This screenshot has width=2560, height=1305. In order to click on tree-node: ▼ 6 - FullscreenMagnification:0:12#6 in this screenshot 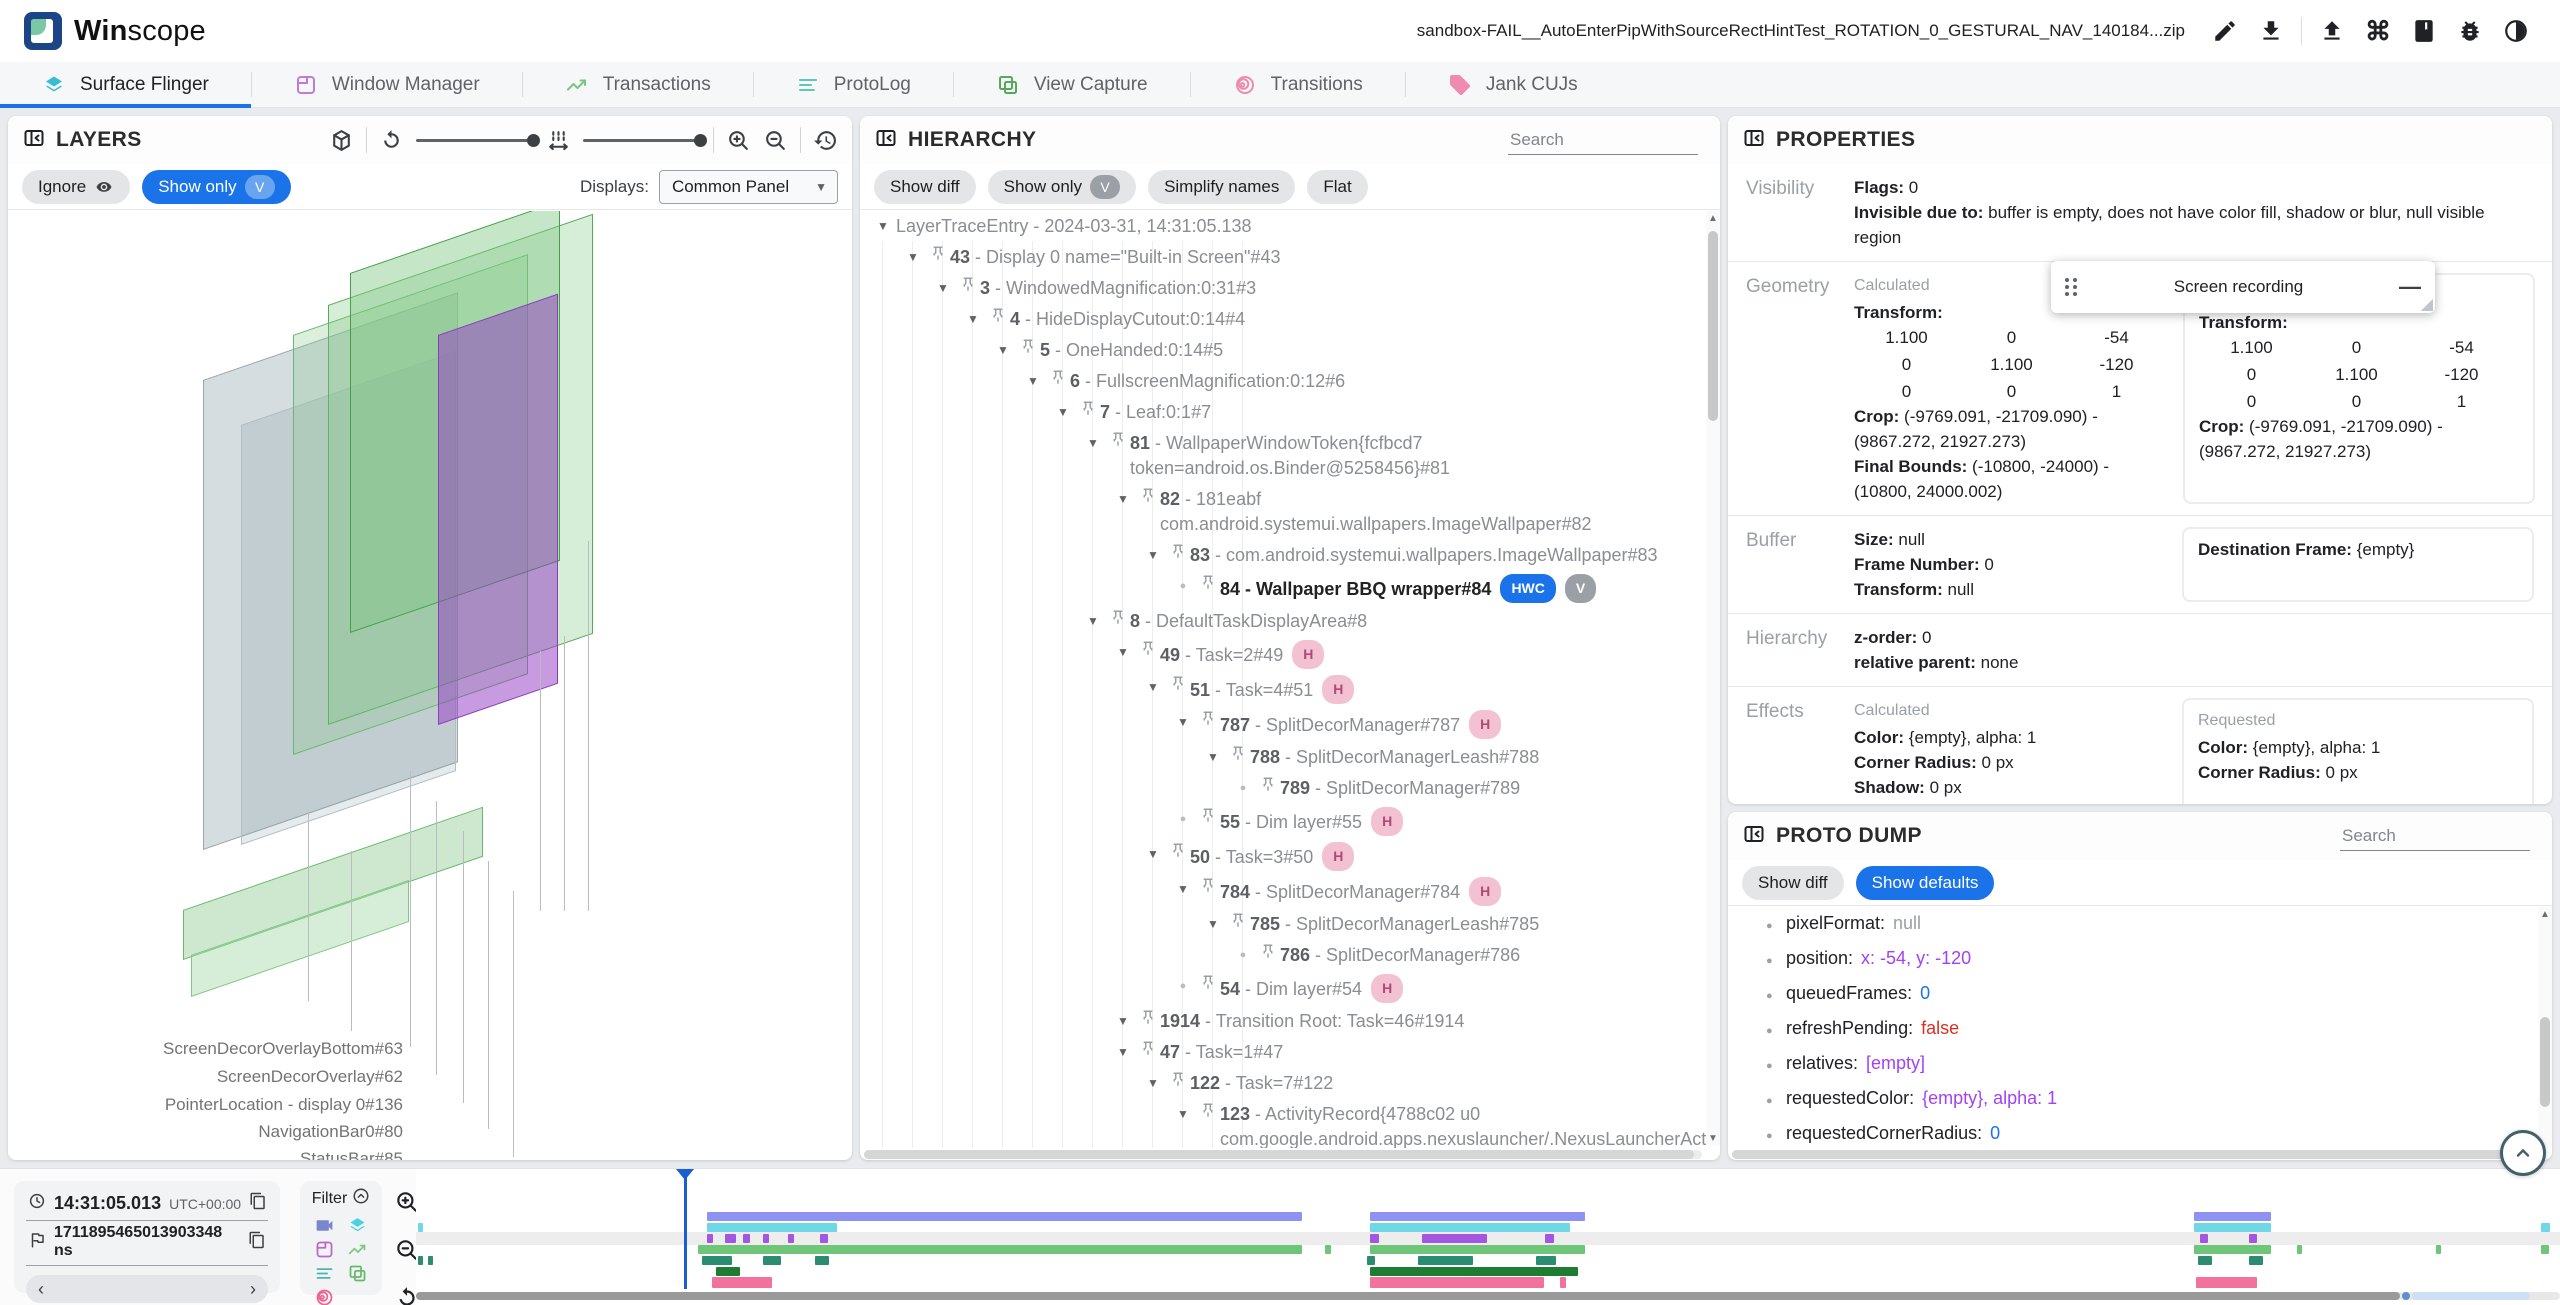, I will do `click(1283, 381)`.